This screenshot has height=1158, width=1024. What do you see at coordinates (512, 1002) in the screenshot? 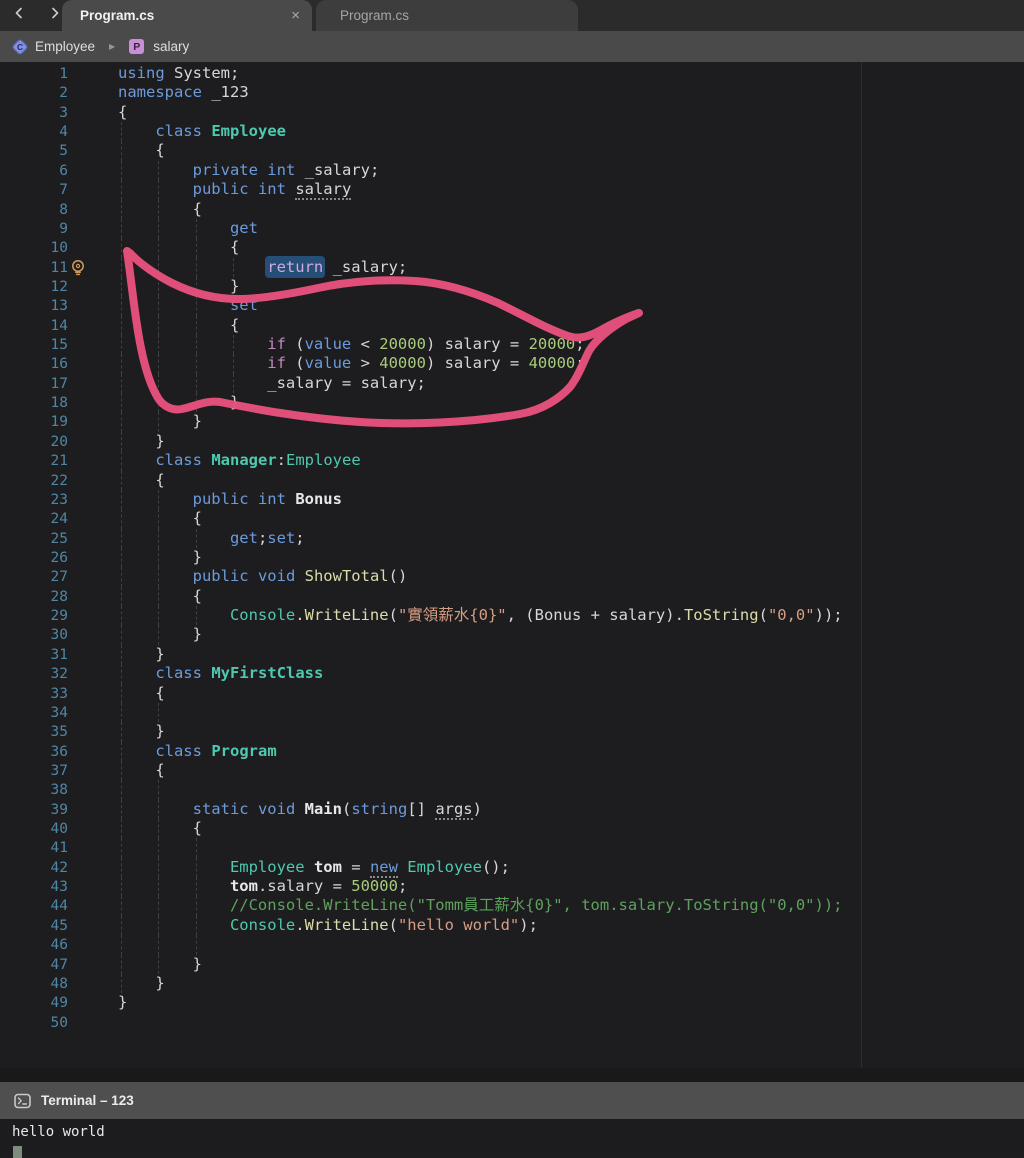
I see `code-line: 49}` at bounding box center [512, 1002].